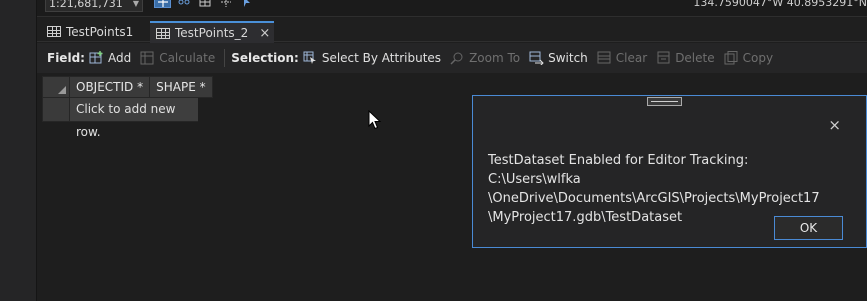 The image size is (867, 301). Describe the element at coordinates (225, 58) in the screenshot. I see `toolbar-divider` at that location.